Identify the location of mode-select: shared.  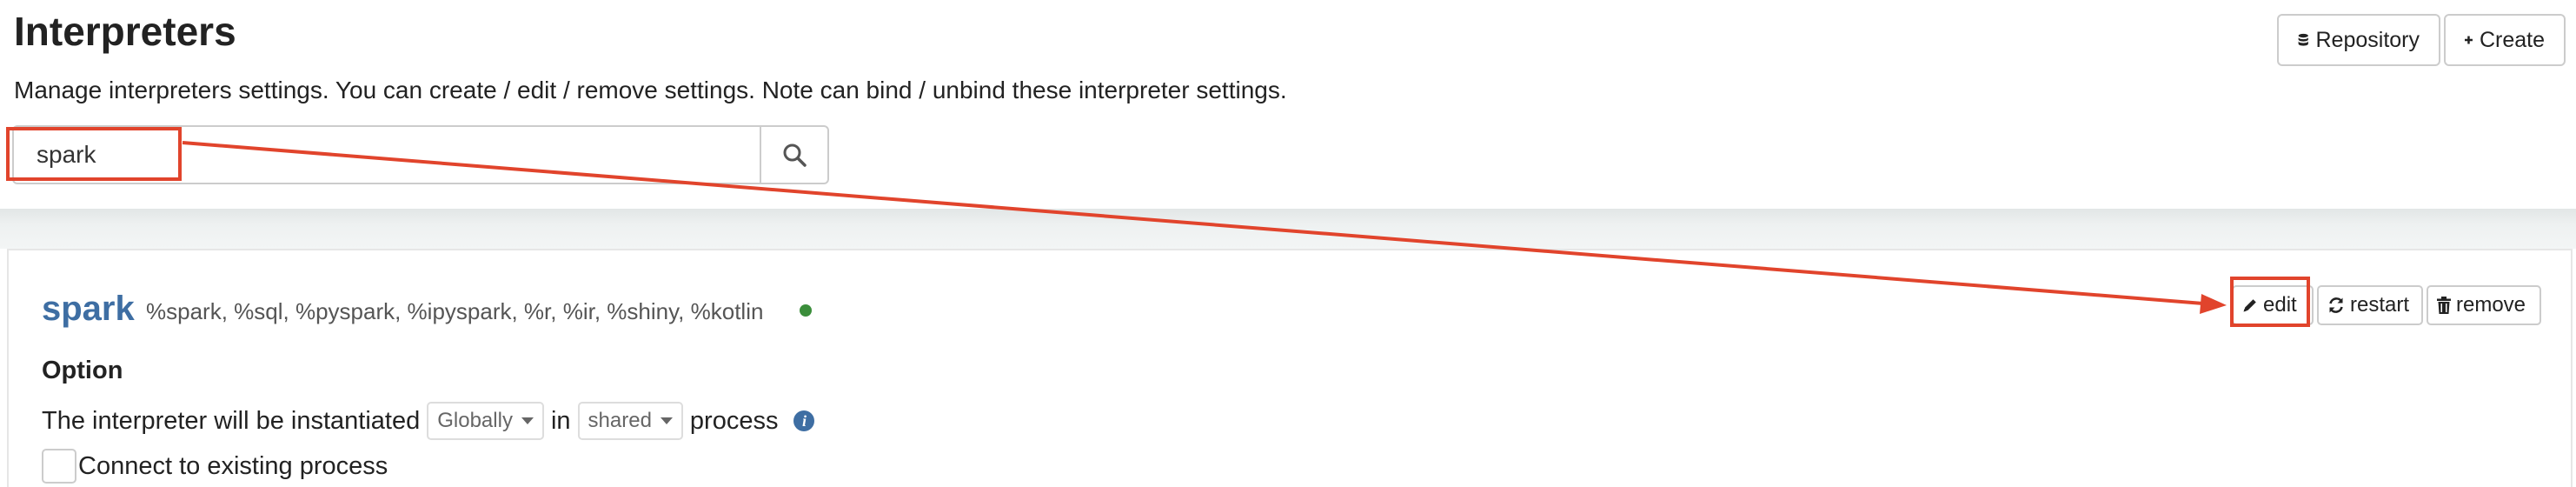
(630, 421).